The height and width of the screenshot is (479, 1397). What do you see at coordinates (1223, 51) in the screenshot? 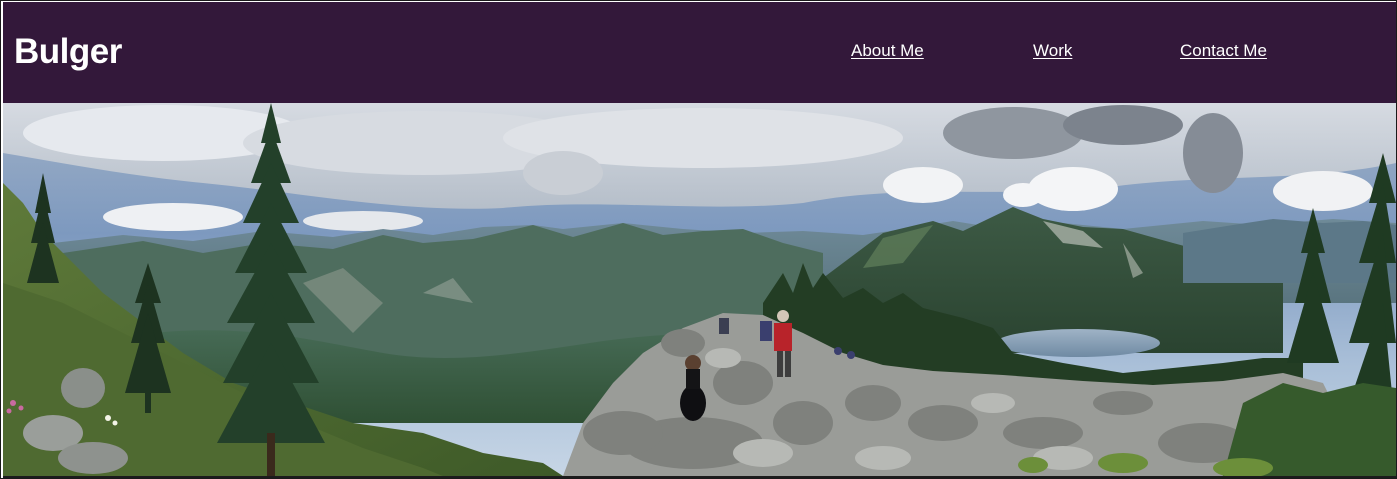
I see `nav-link-contact-me: Contact Me` at bounding box center [1223, 51].